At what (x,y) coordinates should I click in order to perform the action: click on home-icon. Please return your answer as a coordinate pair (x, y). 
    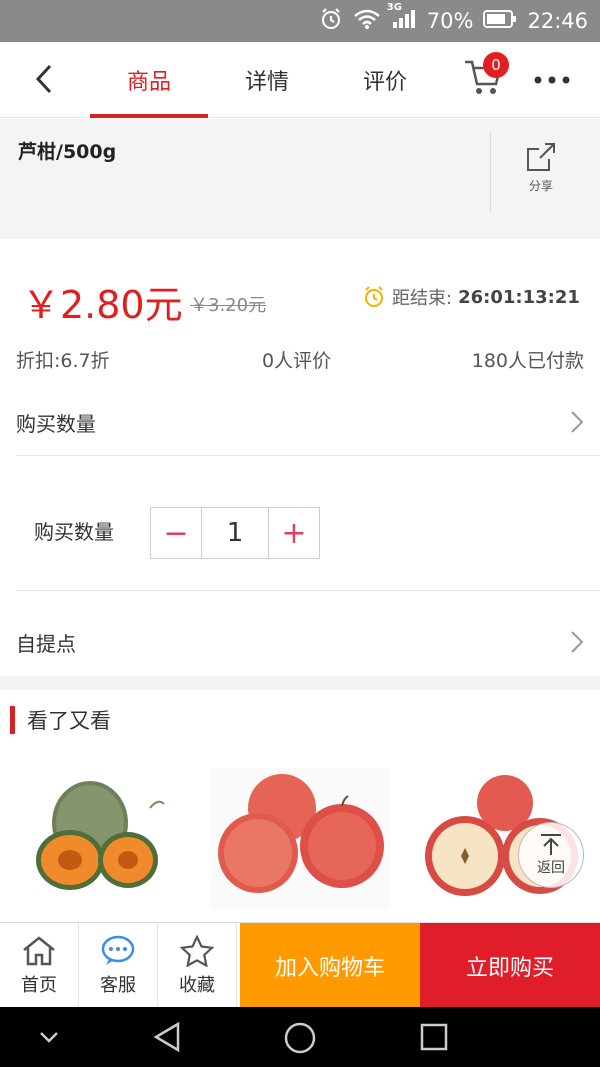
    Looking at the image, I should click on (39, 950).